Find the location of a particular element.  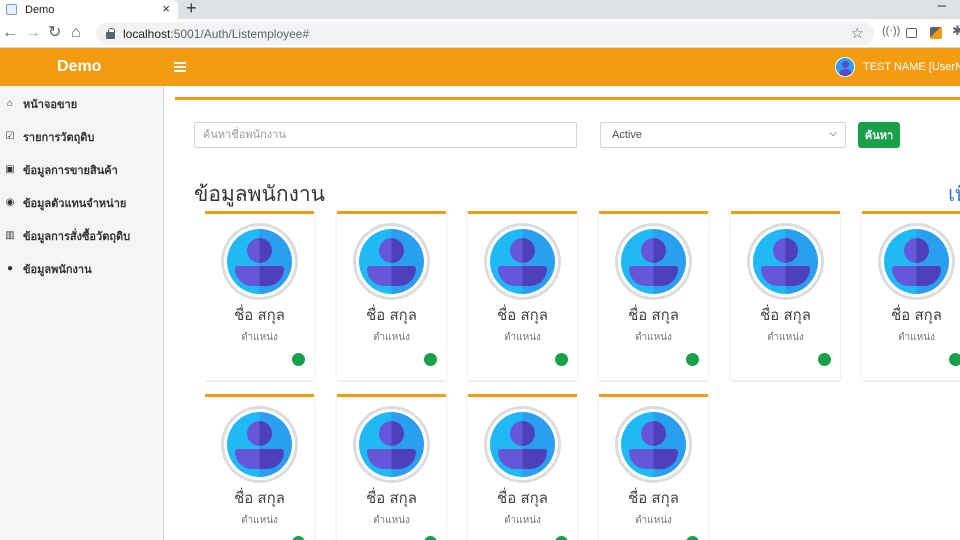

window-minimize-icon: – is located at coordinates (942, 7).